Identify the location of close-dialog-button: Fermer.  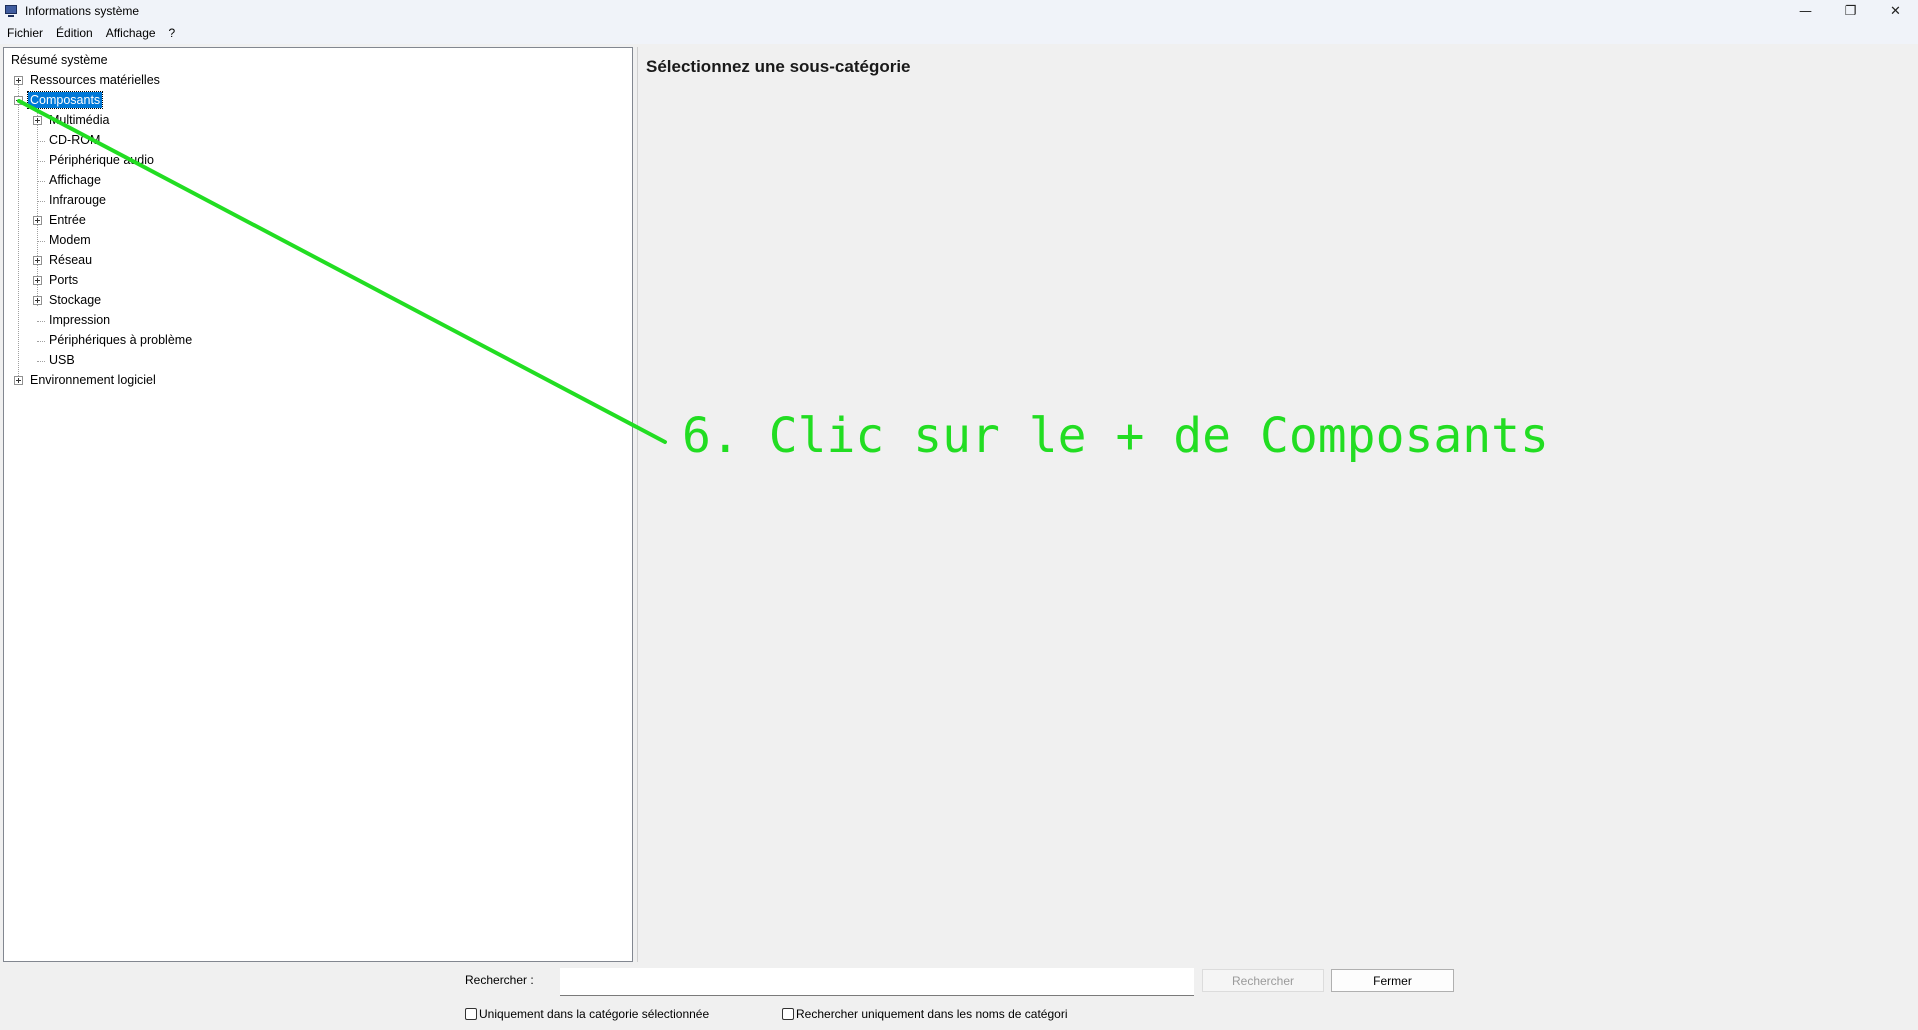
(1392, 980).